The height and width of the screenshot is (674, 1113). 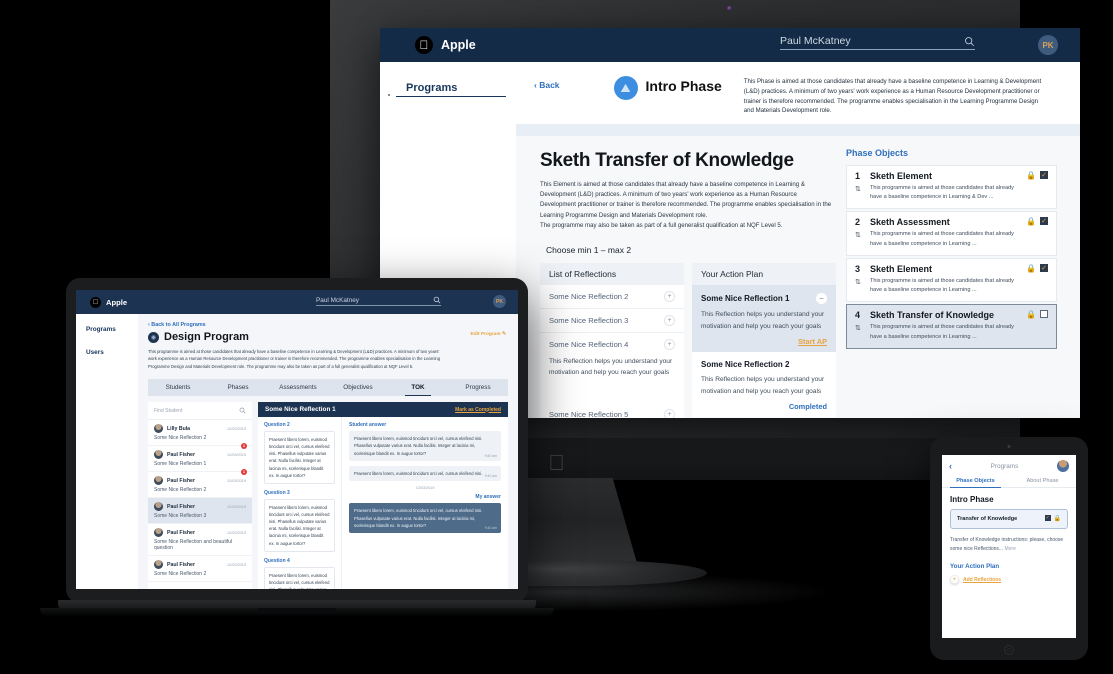 I want to click on transfer-of-knowledge-card: Transfer of Knowledge ✓ 🔒, so click(x=1009, y=519).